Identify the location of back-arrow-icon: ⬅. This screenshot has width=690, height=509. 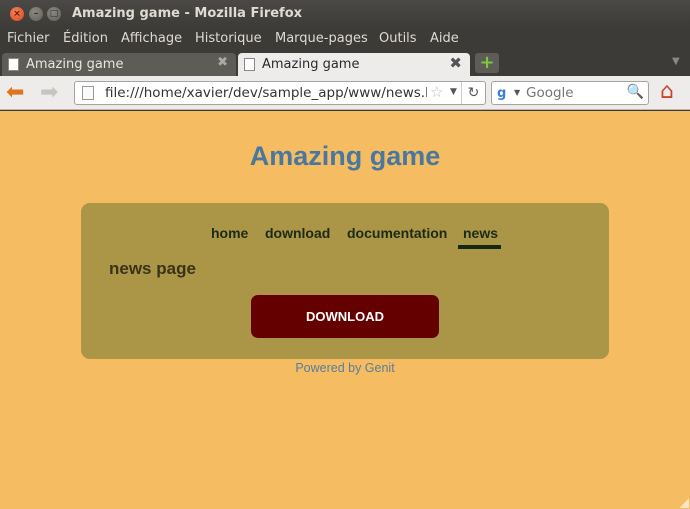
(15, 93).